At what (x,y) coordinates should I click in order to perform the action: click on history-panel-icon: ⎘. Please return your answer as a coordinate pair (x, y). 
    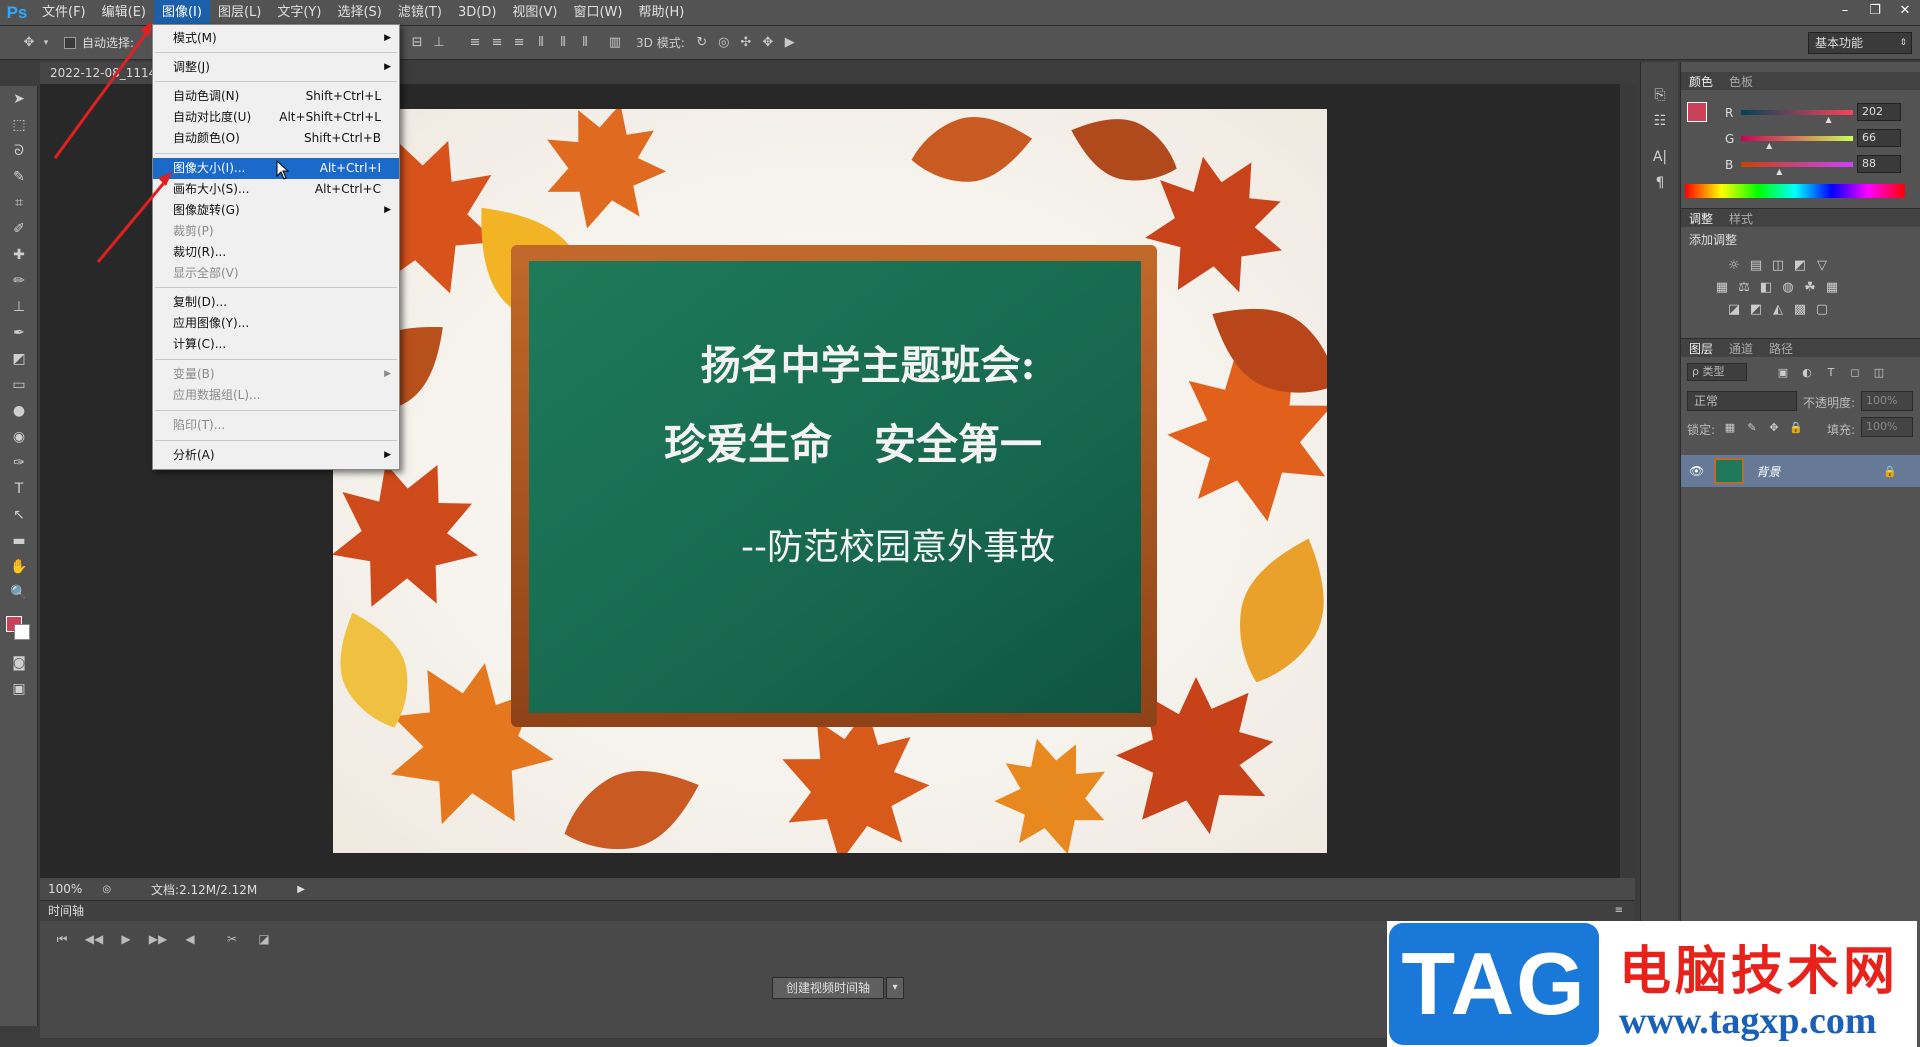
    Looking at the image, I should click on (1660, 95).